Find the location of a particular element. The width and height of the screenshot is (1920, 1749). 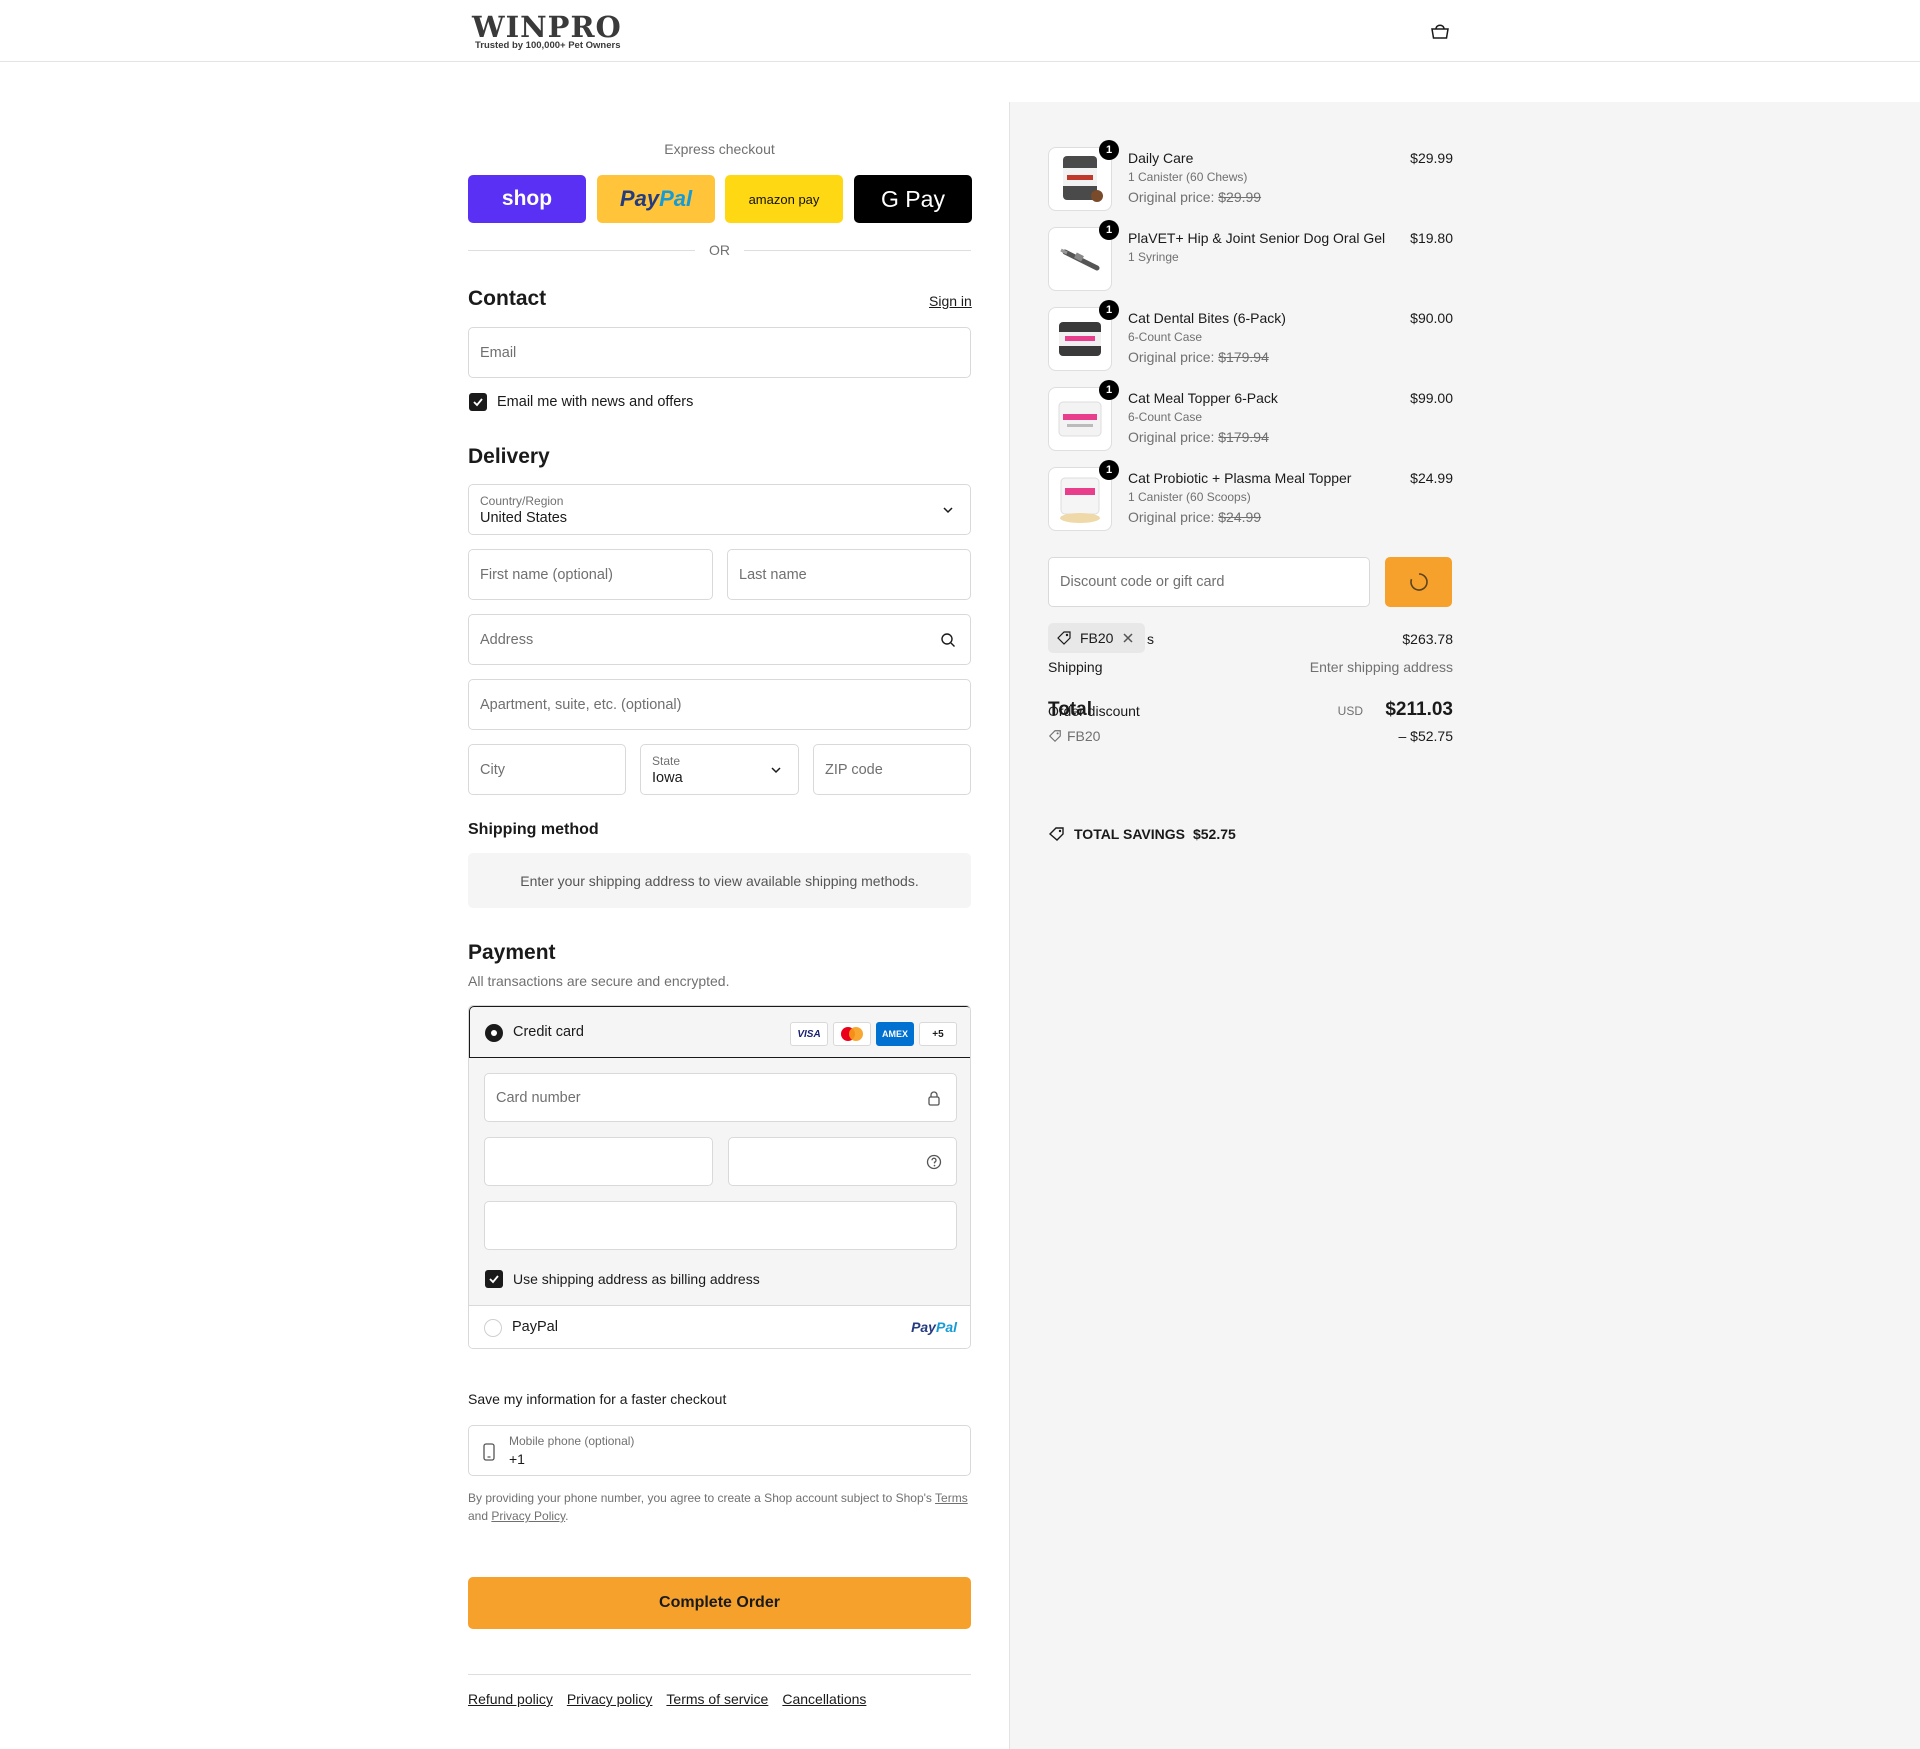

billing-address-checkbox is located at coordinates (494, 1279).